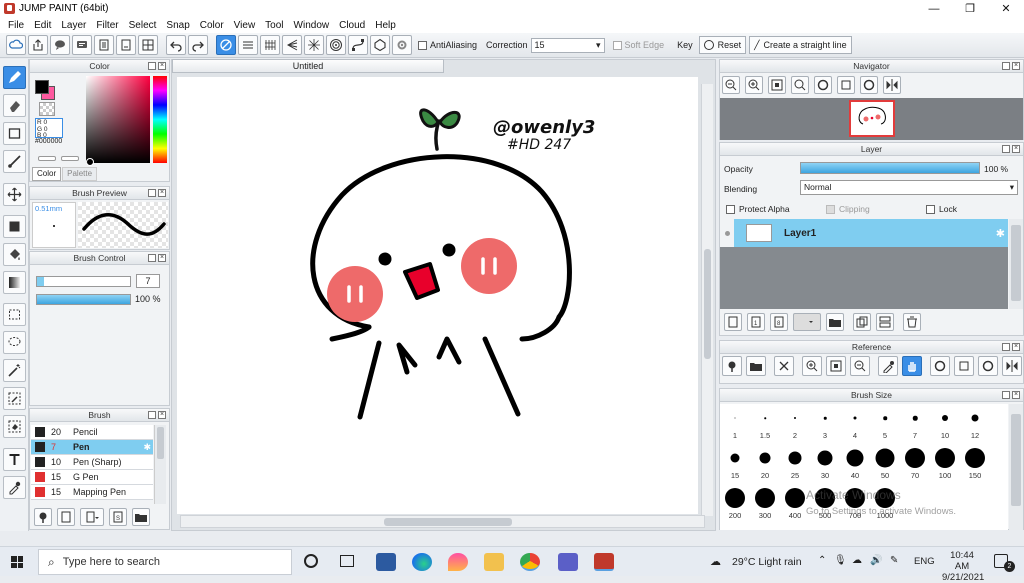 Image resolution: width=1024 pixels, height=583 pixels. What do you see at coordinates (118, 517) in the screenshot?
I see `duplicate-brush-icon: S` at bounding box center [118, 517].